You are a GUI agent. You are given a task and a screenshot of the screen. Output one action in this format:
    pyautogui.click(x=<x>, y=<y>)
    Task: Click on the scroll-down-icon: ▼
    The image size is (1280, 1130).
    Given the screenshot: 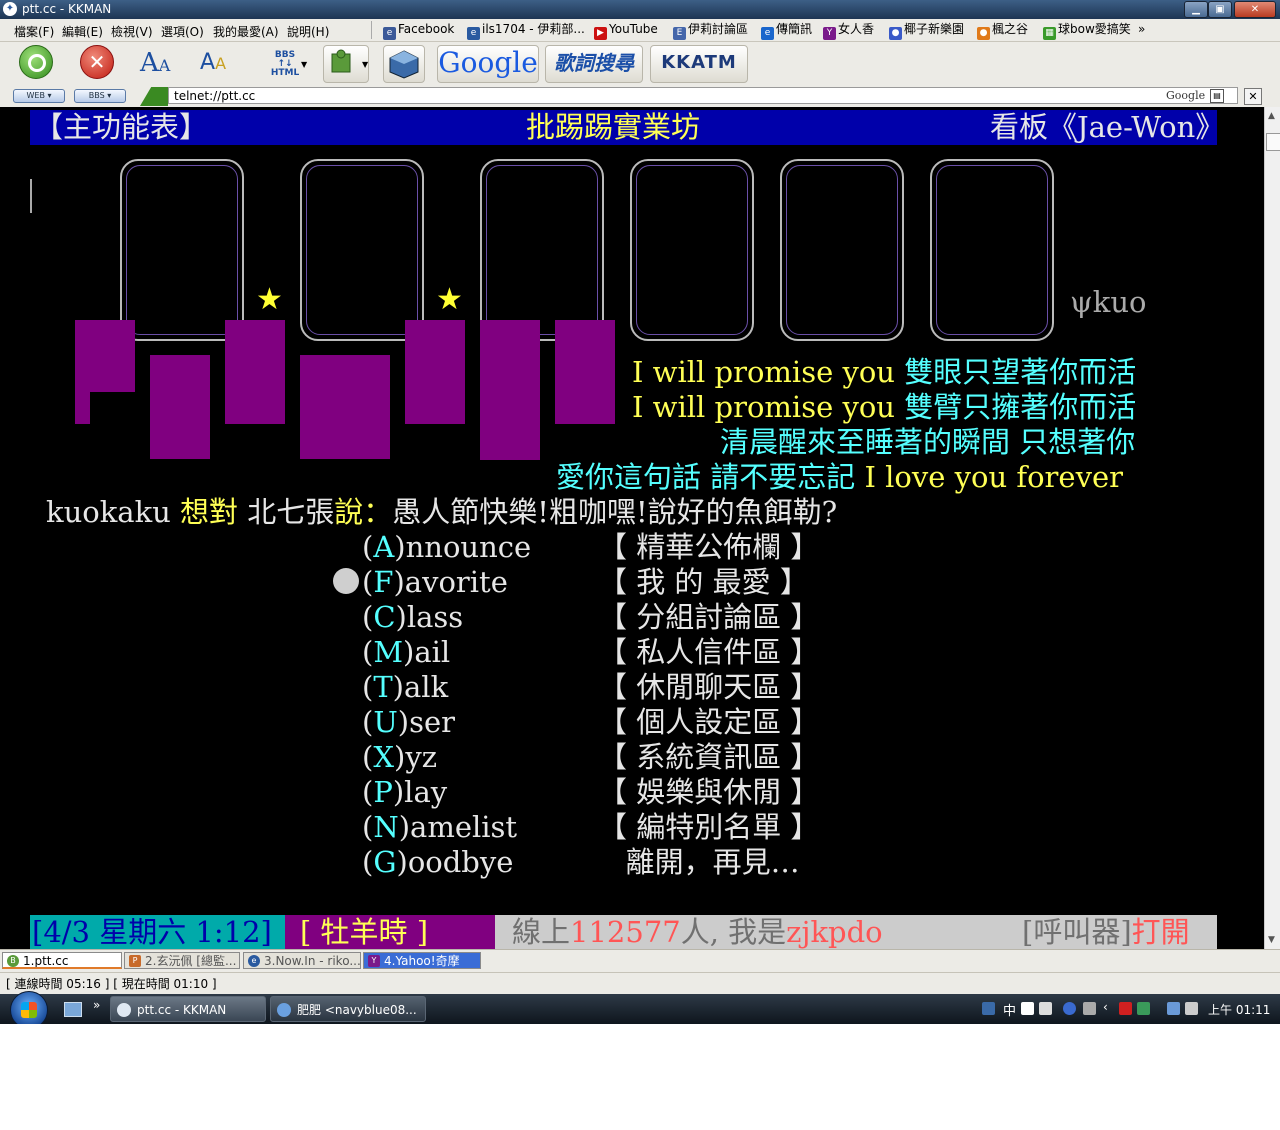 What is the action you would take?
    pyautogui.click(x=1271, y=940)
    